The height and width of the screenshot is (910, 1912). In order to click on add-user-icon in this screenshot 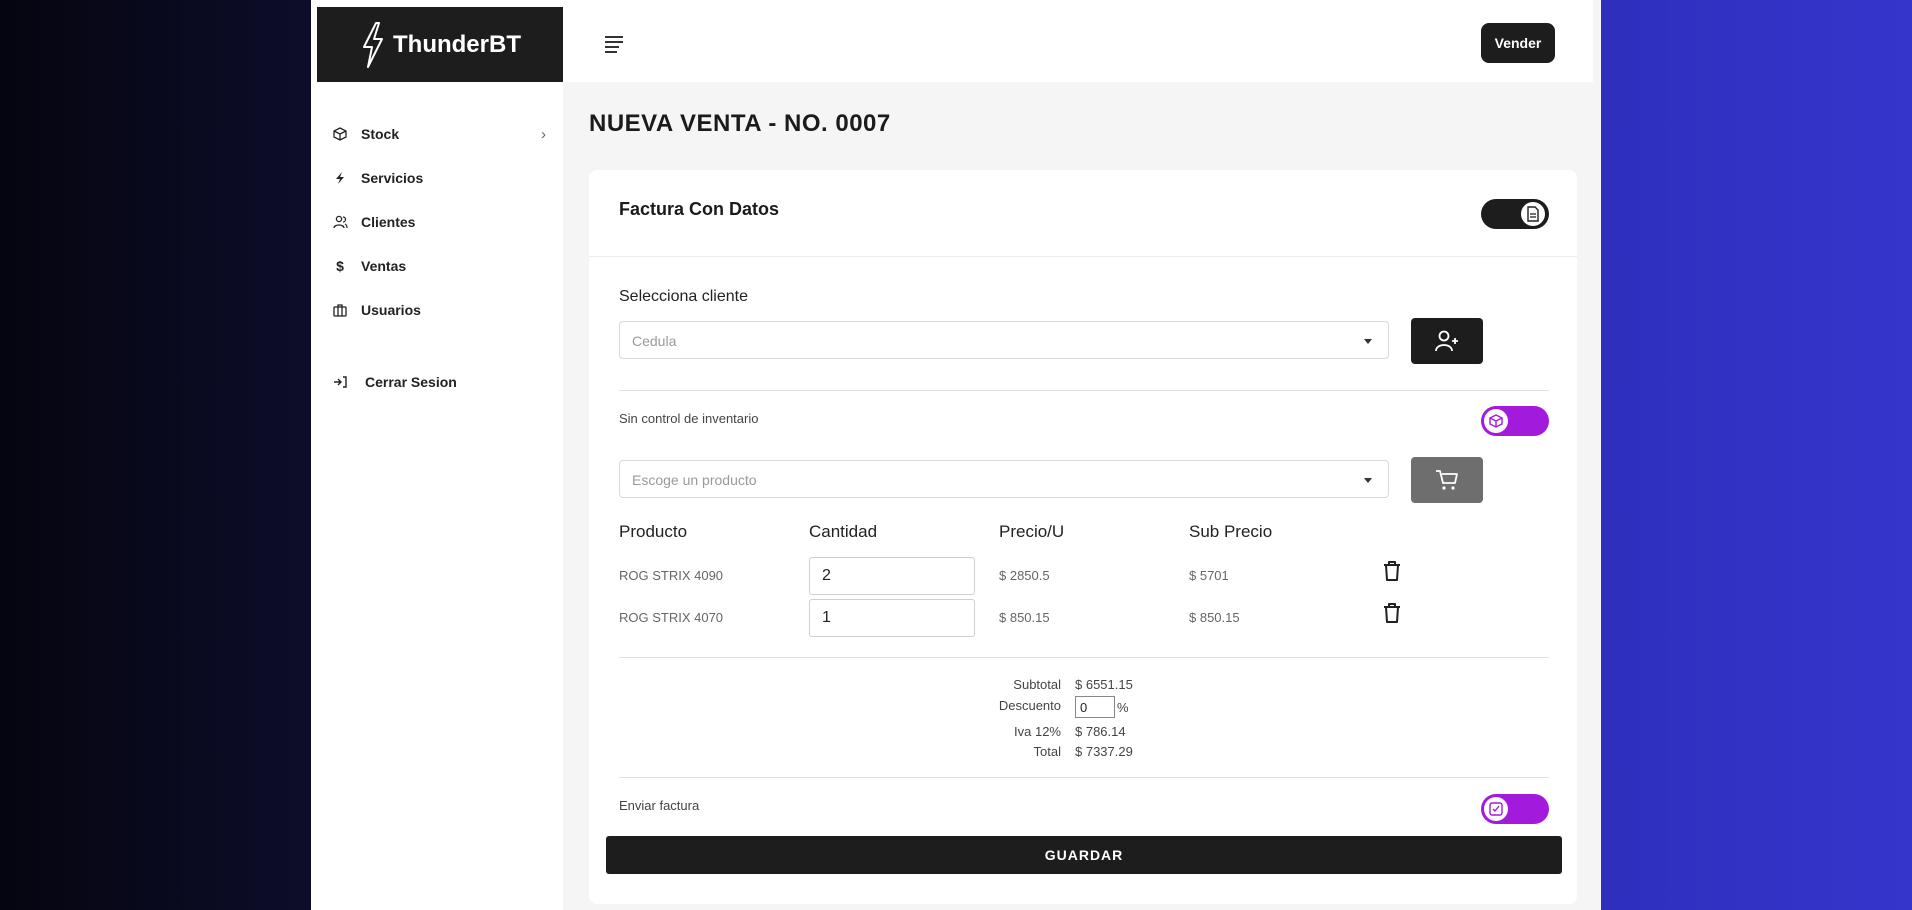, I will do `click(1446, 341)`.